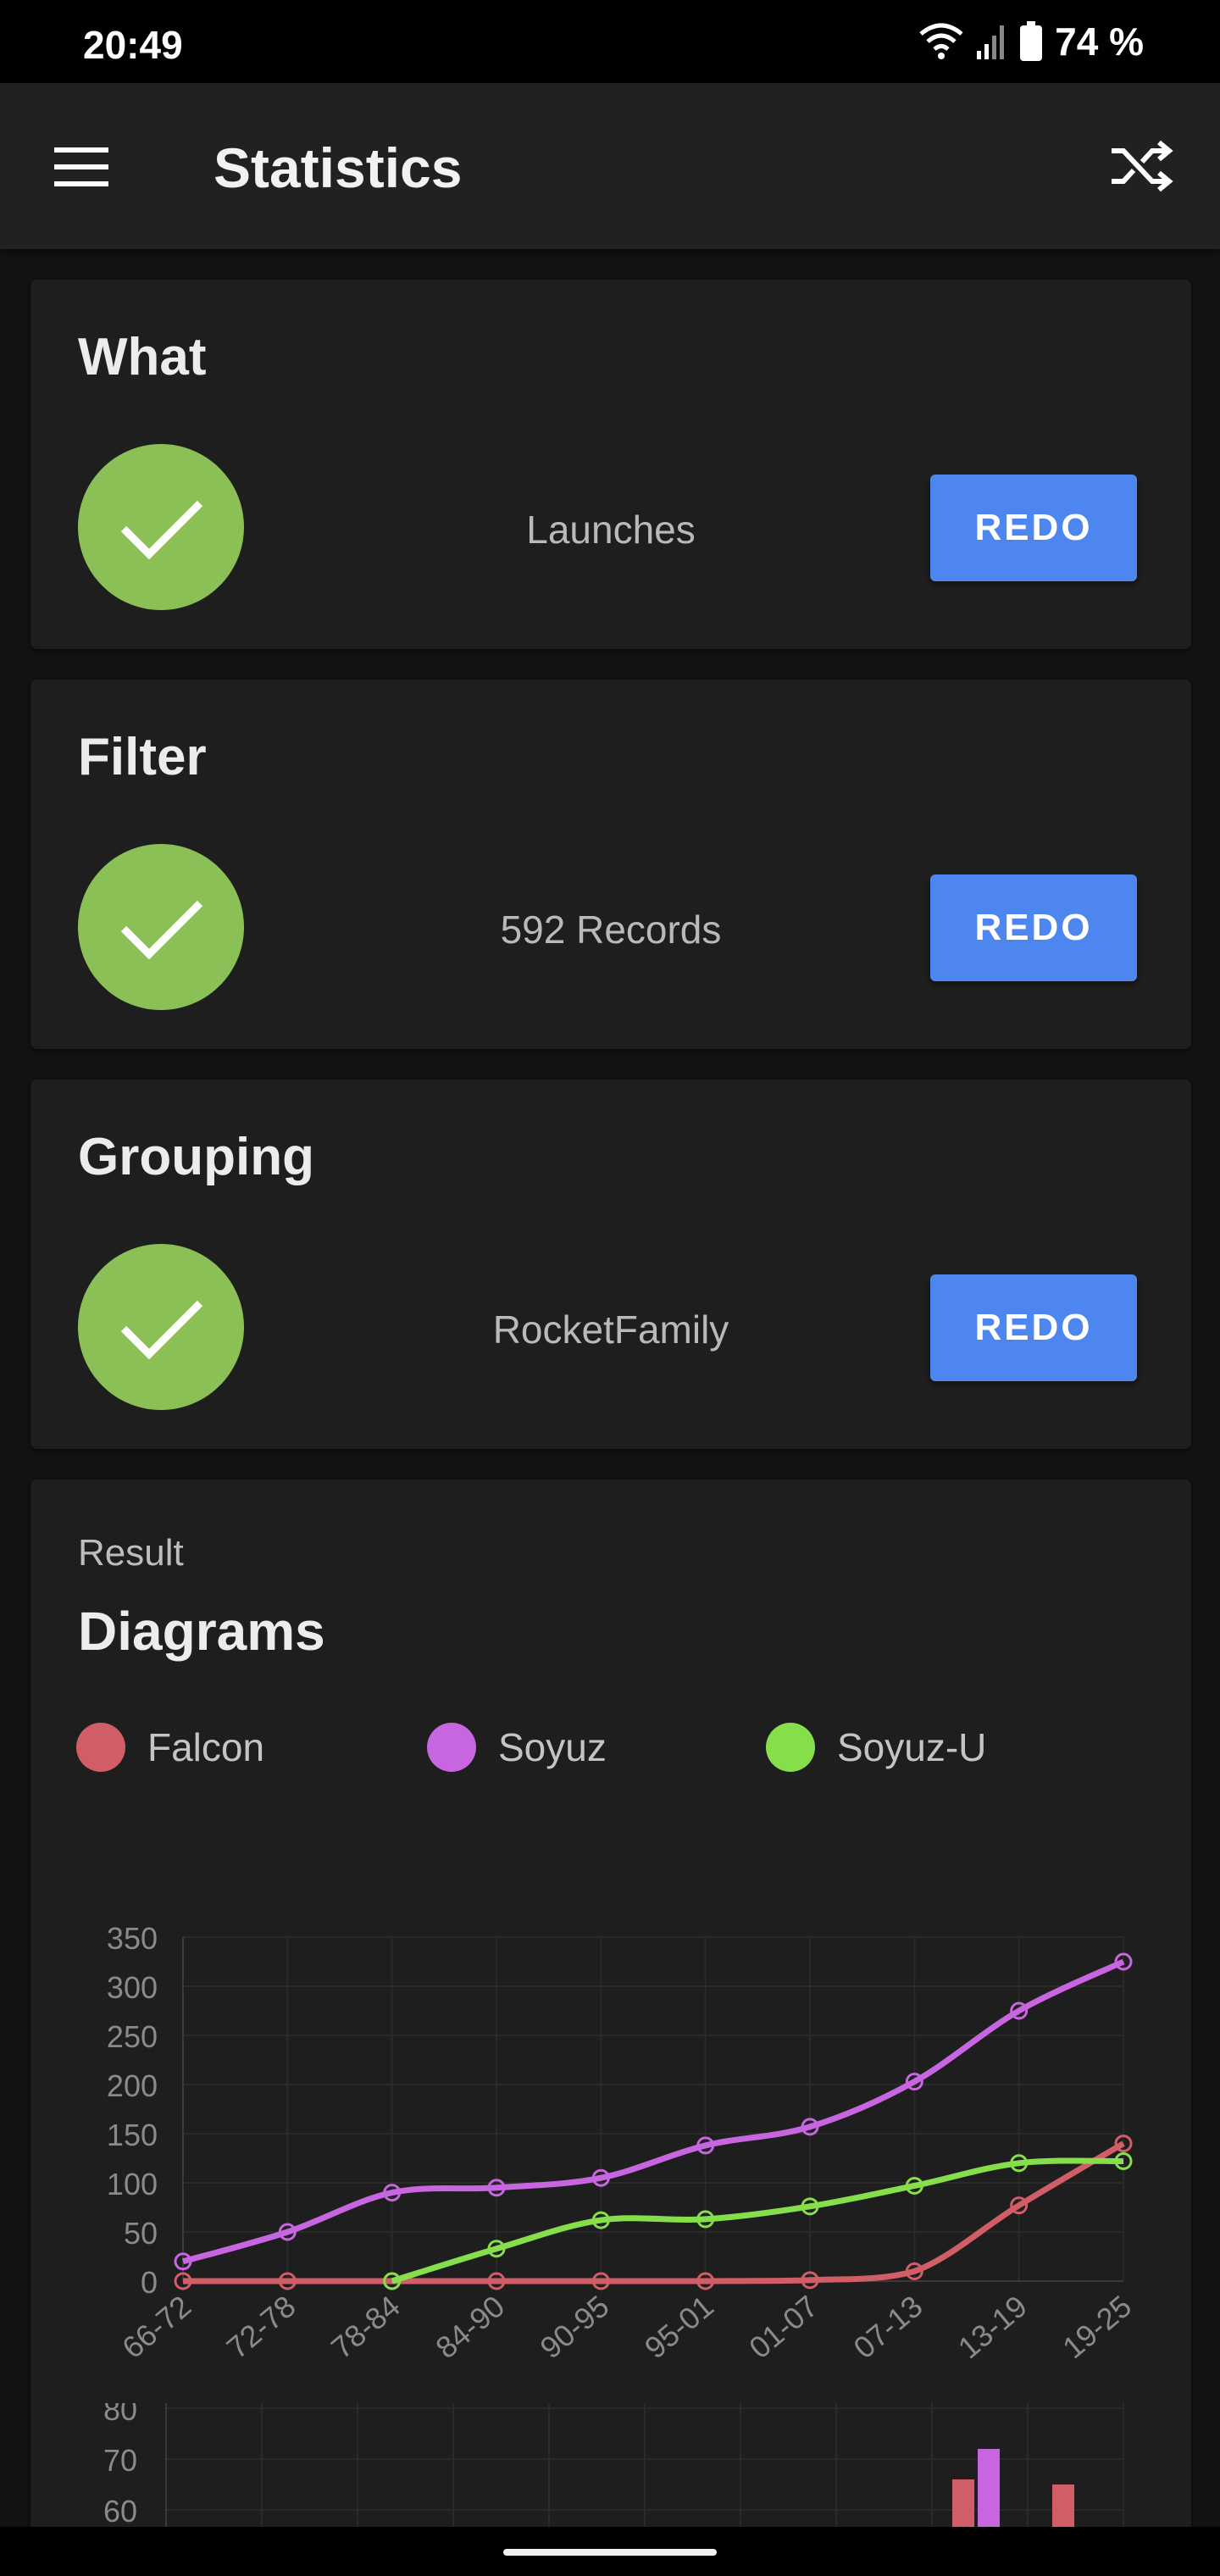  I want to click on menu-icon, so click(82, 167).